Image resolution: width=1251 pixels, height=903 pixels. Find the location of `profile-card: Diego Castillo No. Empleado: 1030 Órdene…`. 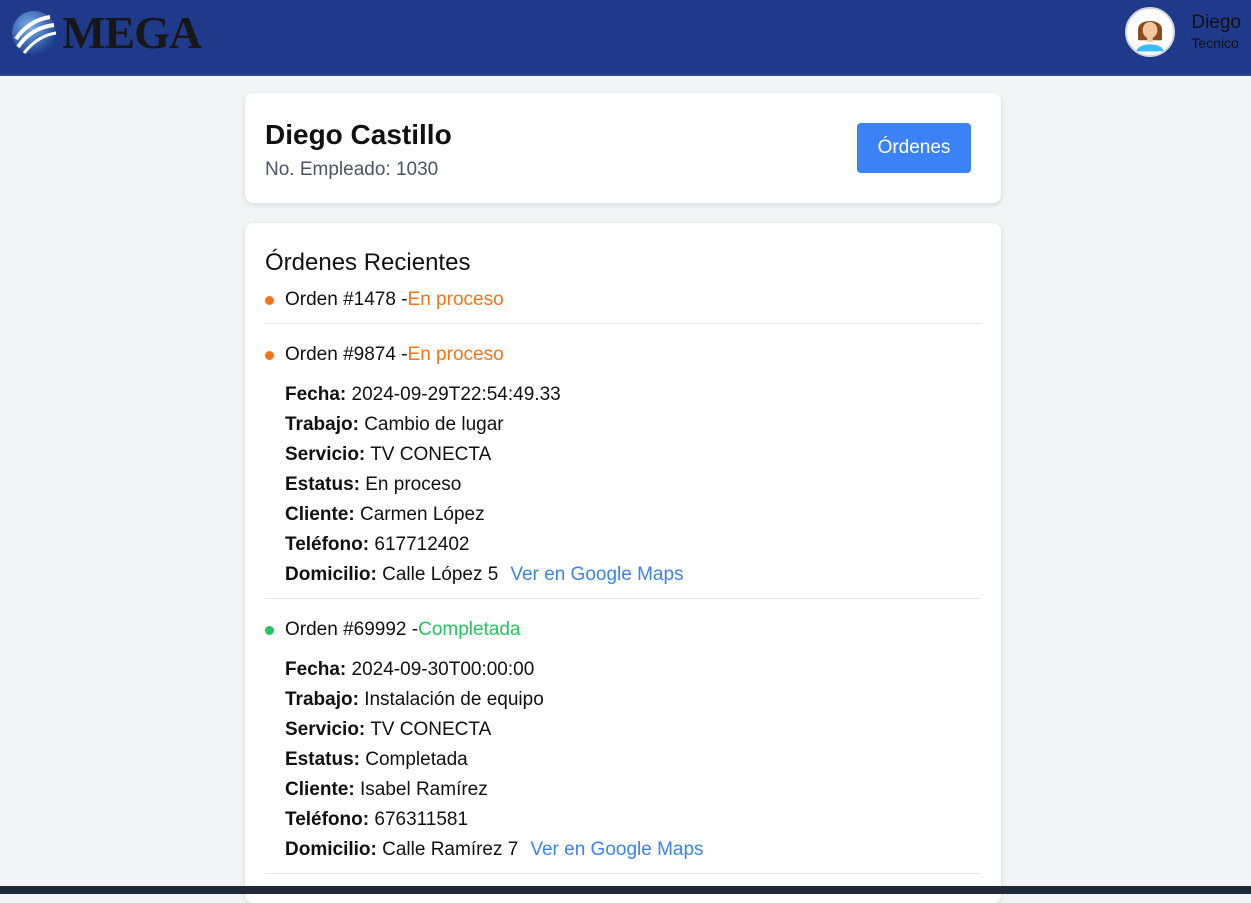

profile-card: Diego Castillo No. Empleado: 1030 Órdene… is located at coordinates (623, 148).